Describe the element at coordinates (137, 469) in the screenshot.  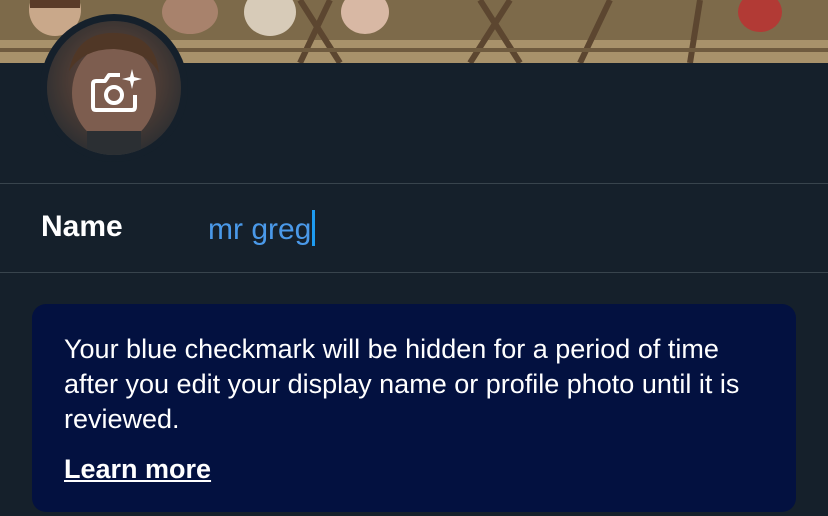
I see `learn-more-link: Learn more` at that location.